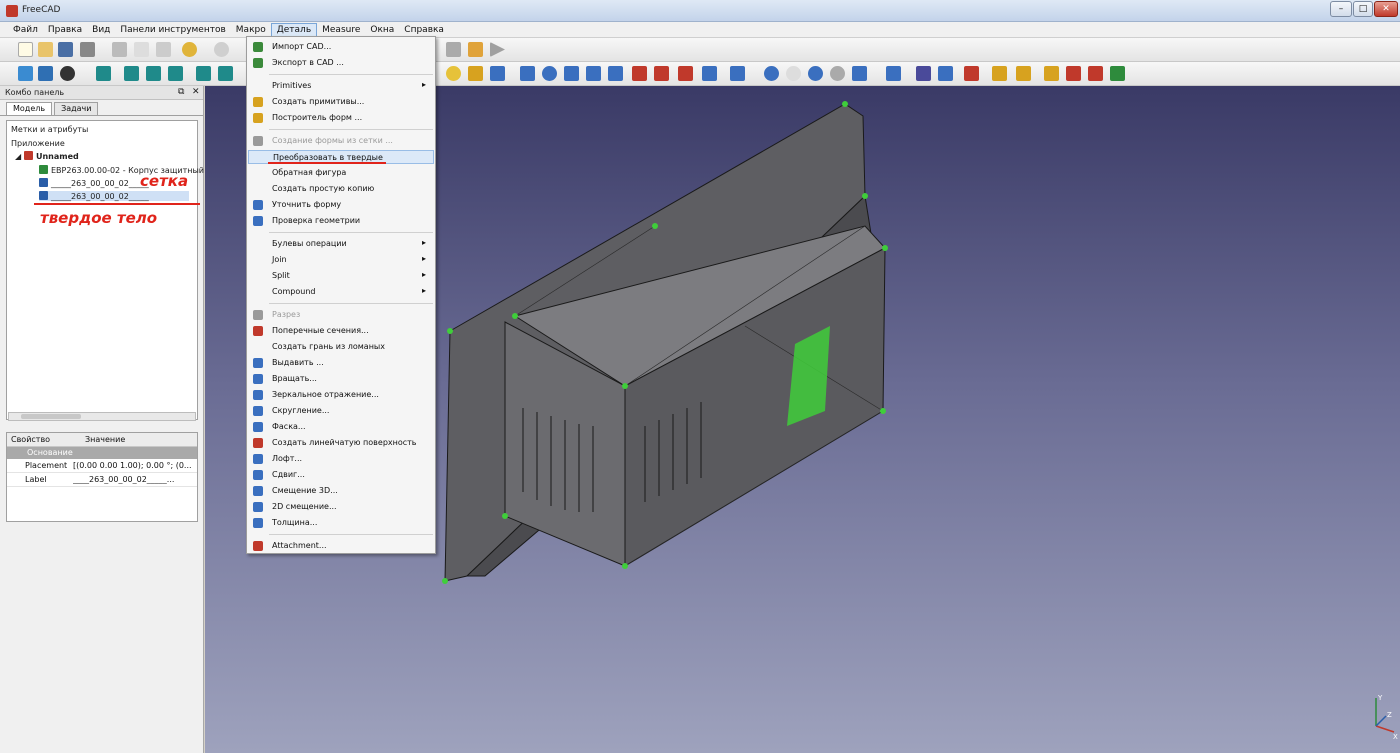 This screenshot has height=753, width=1400. I want to click on menu-item: Join ▸, so click(341, 260).